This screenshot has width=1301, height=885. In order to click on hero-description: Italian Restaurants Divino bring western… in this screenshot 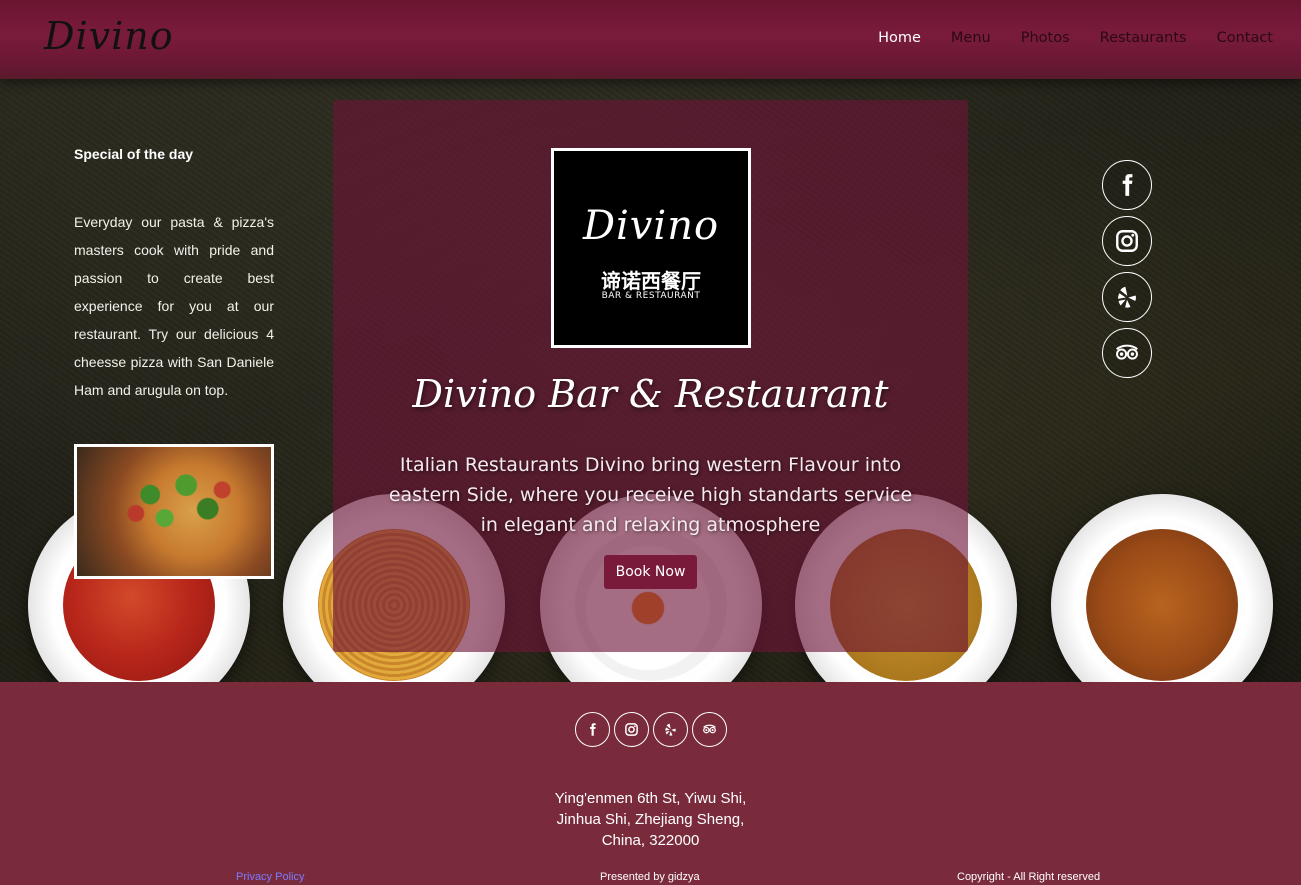, I will do `click(650, 495)`.